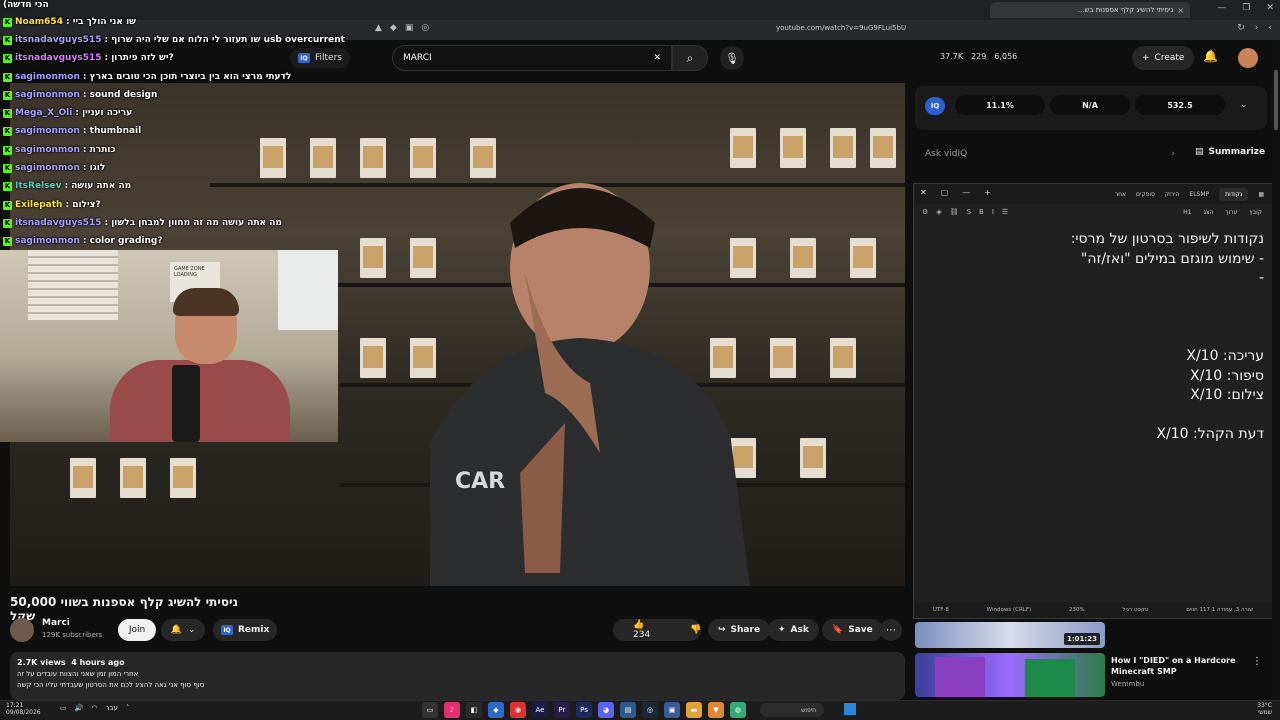 This screenshot has height=720, width=1280. Describe the element at coordinates (1231, 212) in the screenshot. I see `menu-edit: ערוך` at that location.